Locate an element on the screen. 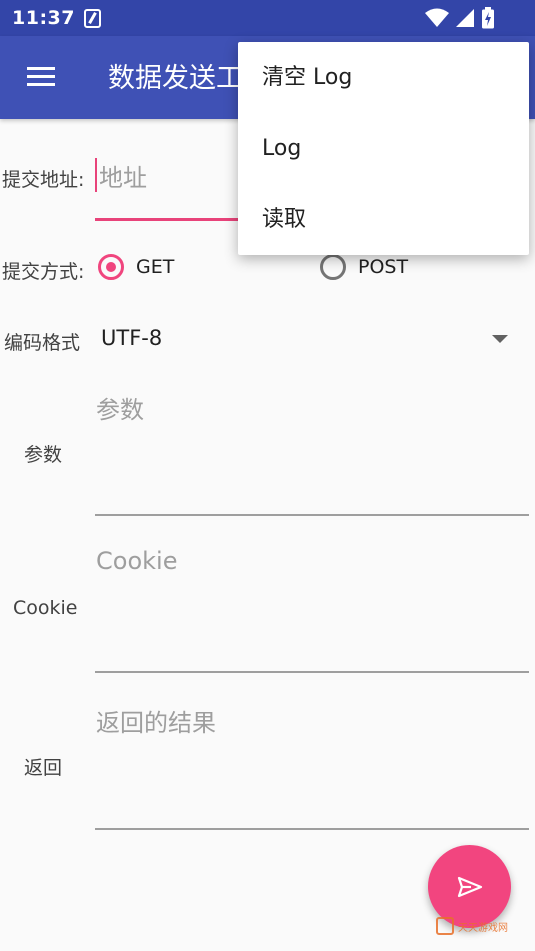 The image size is (535, 951). watermark: 天天游戏网 is located at coordinates (472, 926).